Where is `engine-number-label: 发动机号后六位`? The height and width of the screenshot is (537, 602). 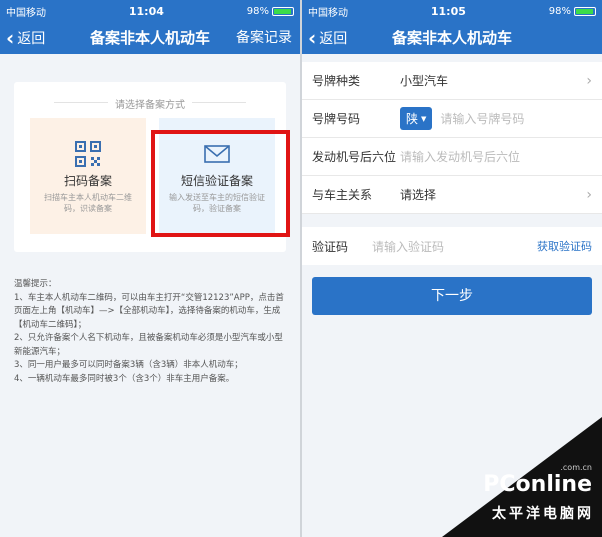 engine-number-label: 发动机号后六位 is located at coordinates (354, 157).